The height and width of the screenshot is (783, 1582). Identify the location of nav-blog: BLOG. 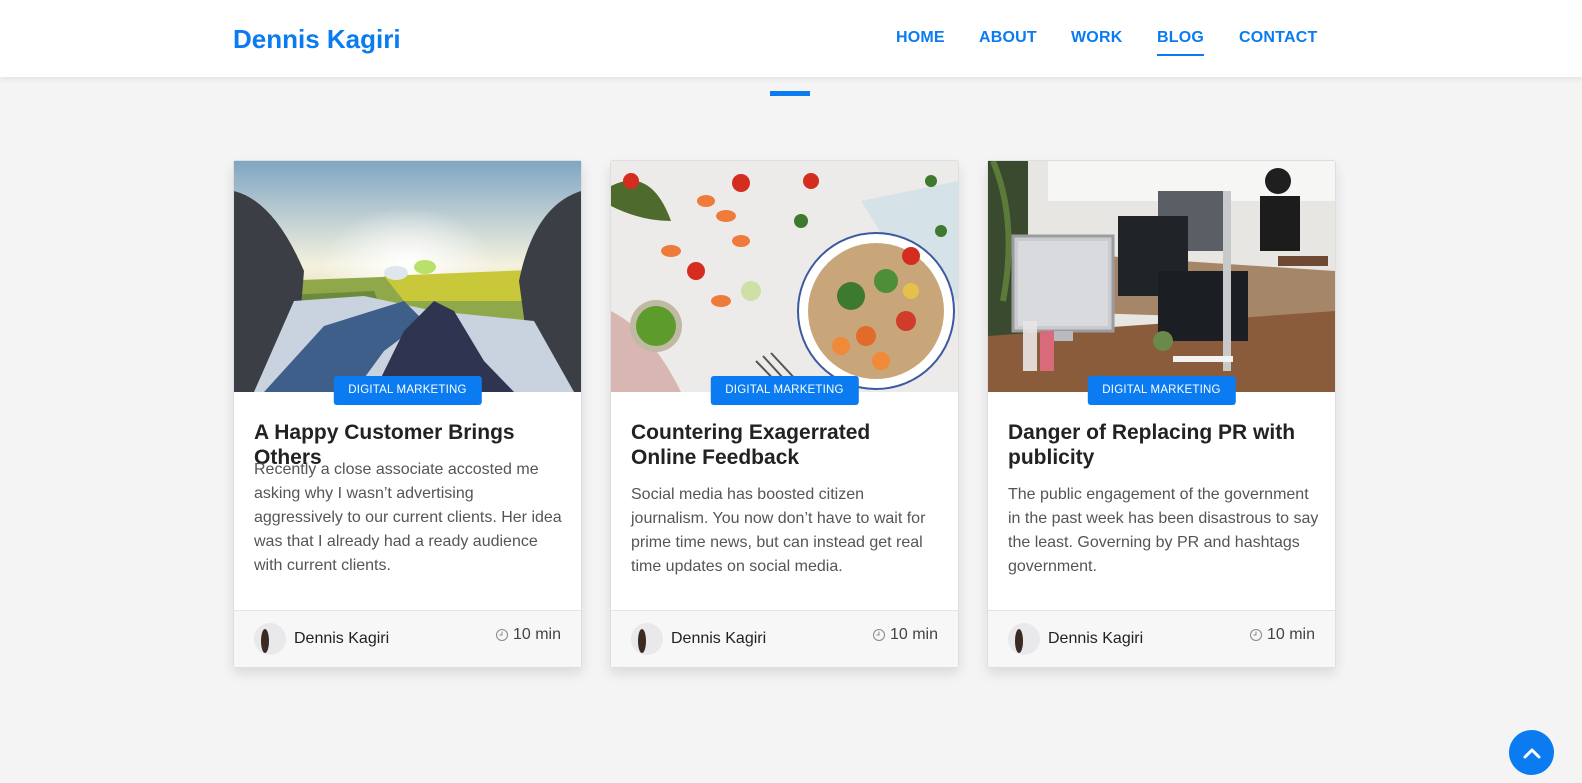
(1181, 42).